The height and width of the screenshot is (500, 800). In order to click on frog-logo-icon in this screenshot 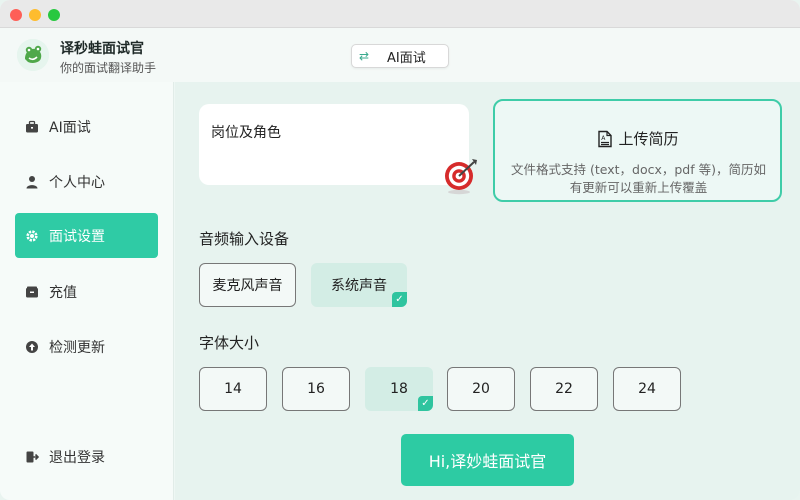, I will do `click(33, 55)`.